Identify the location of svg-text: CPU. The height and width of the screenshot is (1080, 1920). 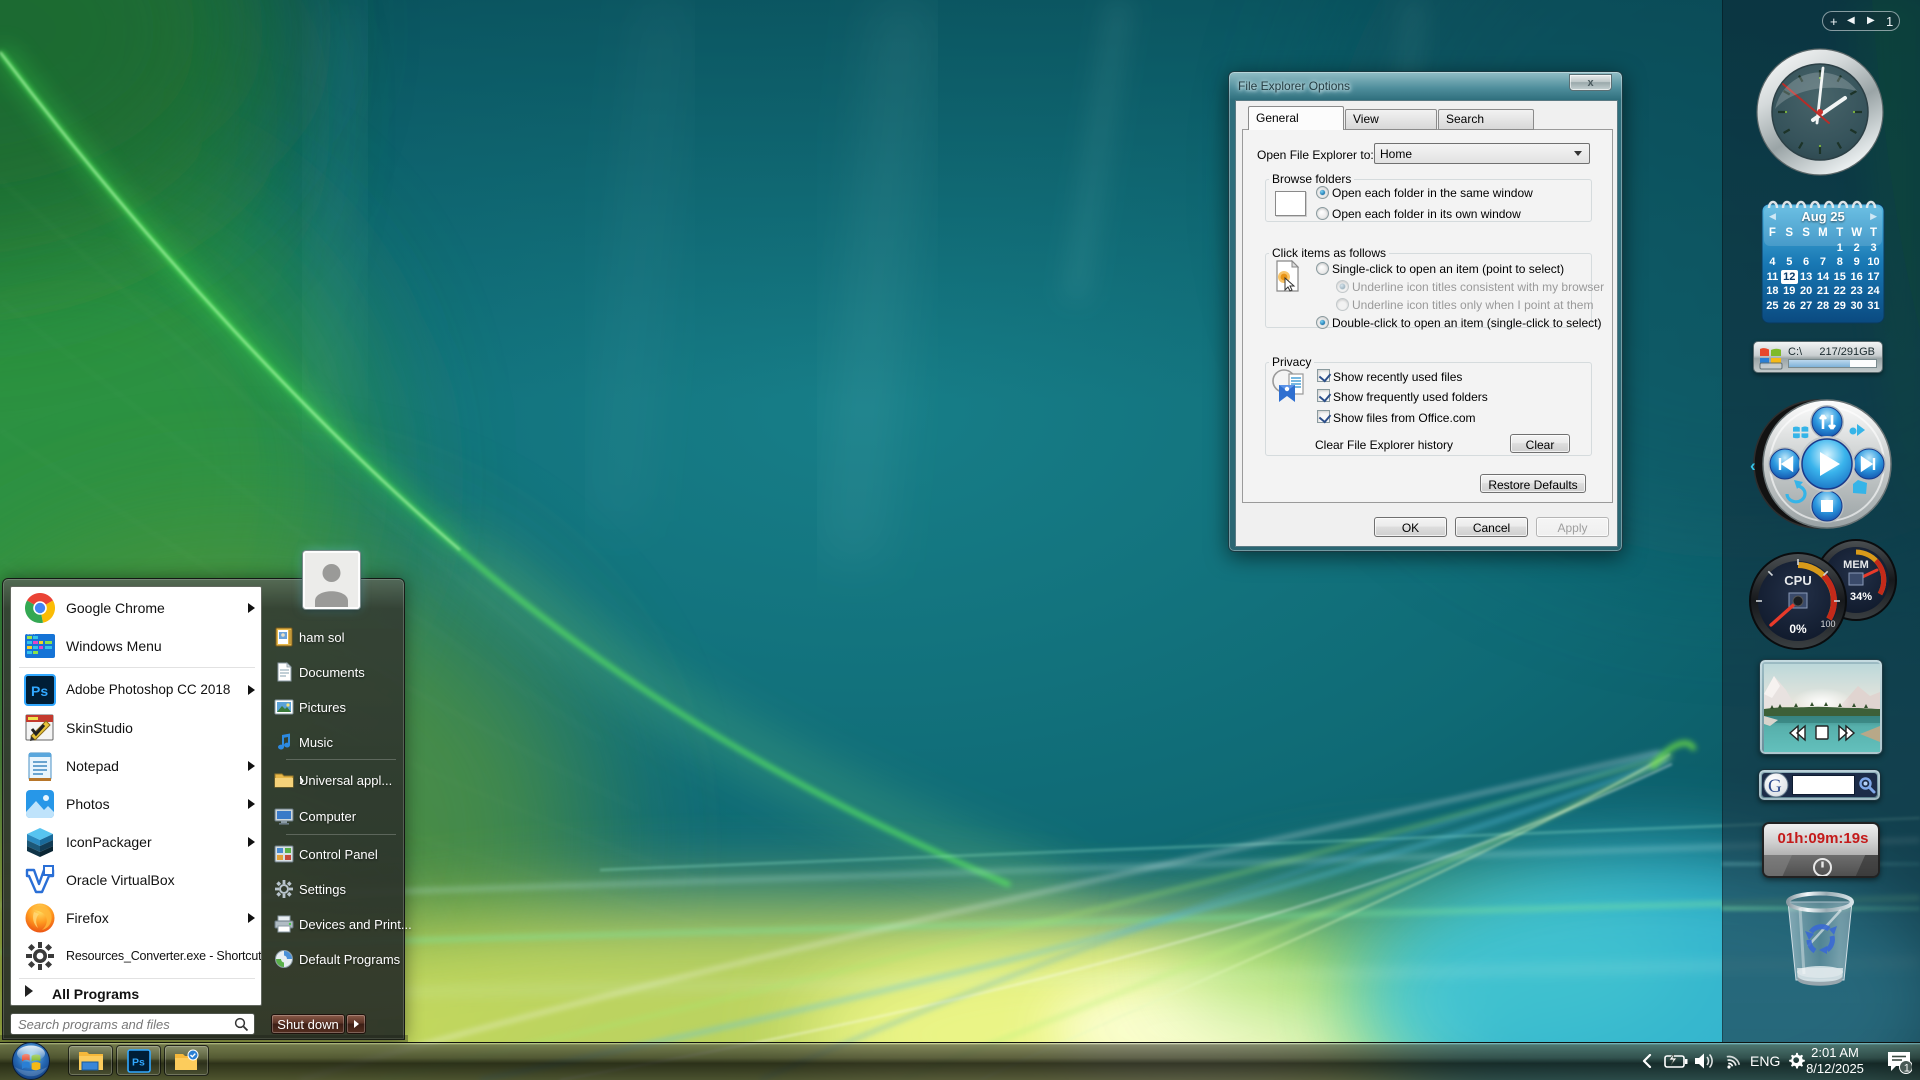
(1797, 580).